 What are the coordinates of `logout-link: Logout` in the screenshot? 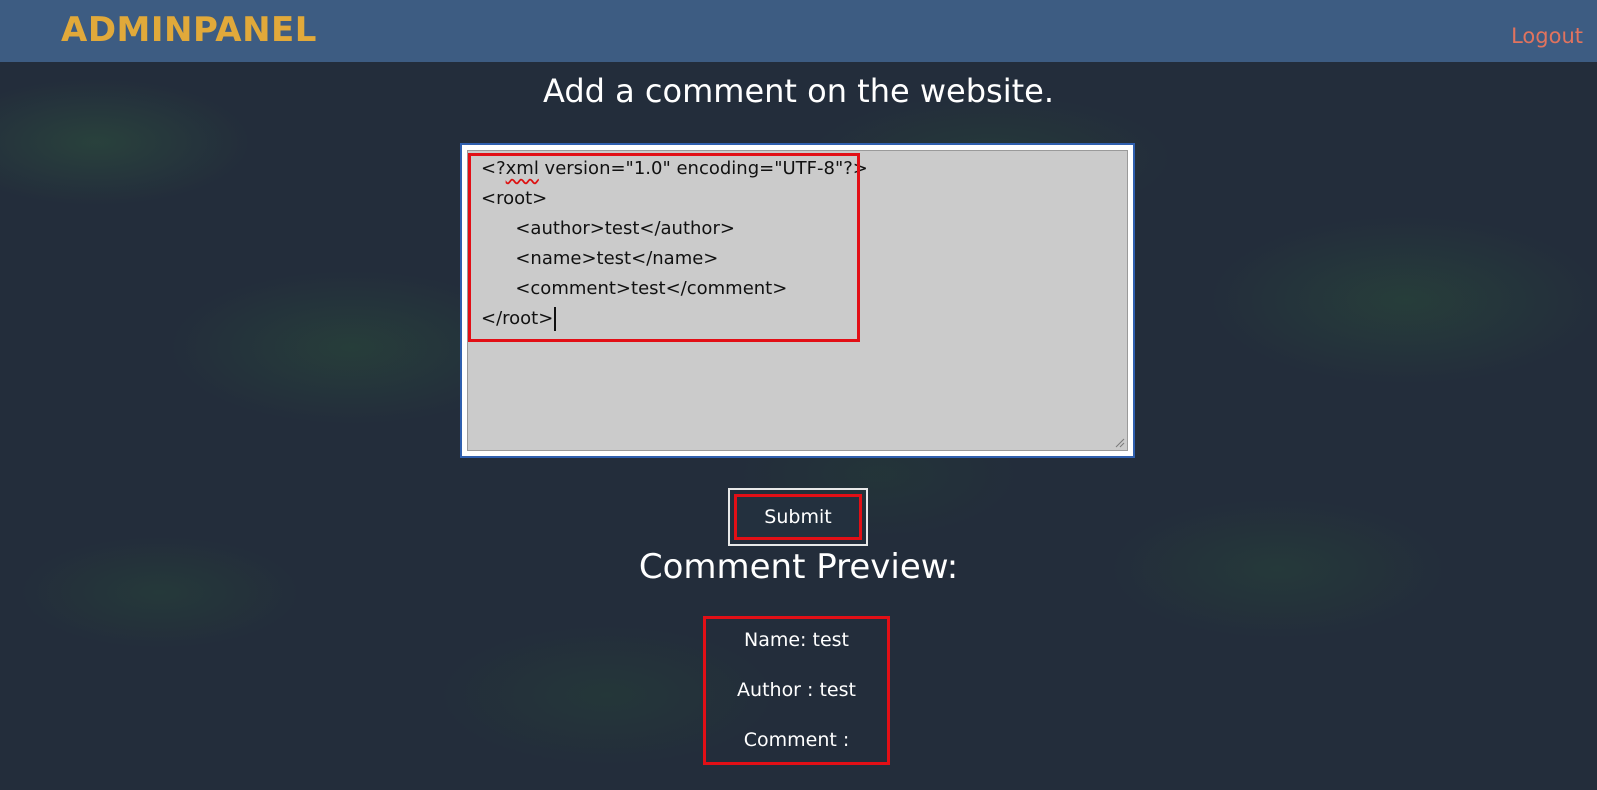 It's located at (1547, 36).